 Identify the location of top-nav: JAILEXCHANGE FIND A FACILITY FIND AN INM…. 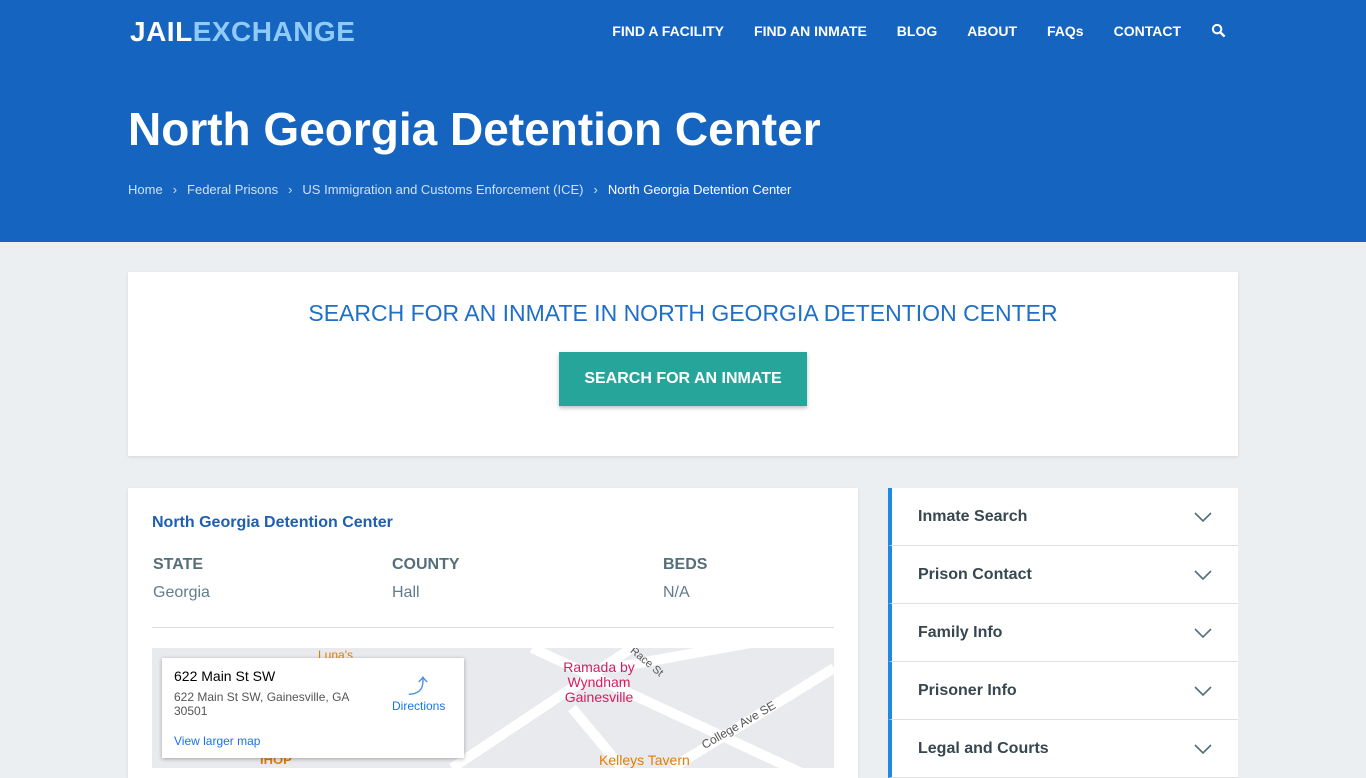
(683, 32).